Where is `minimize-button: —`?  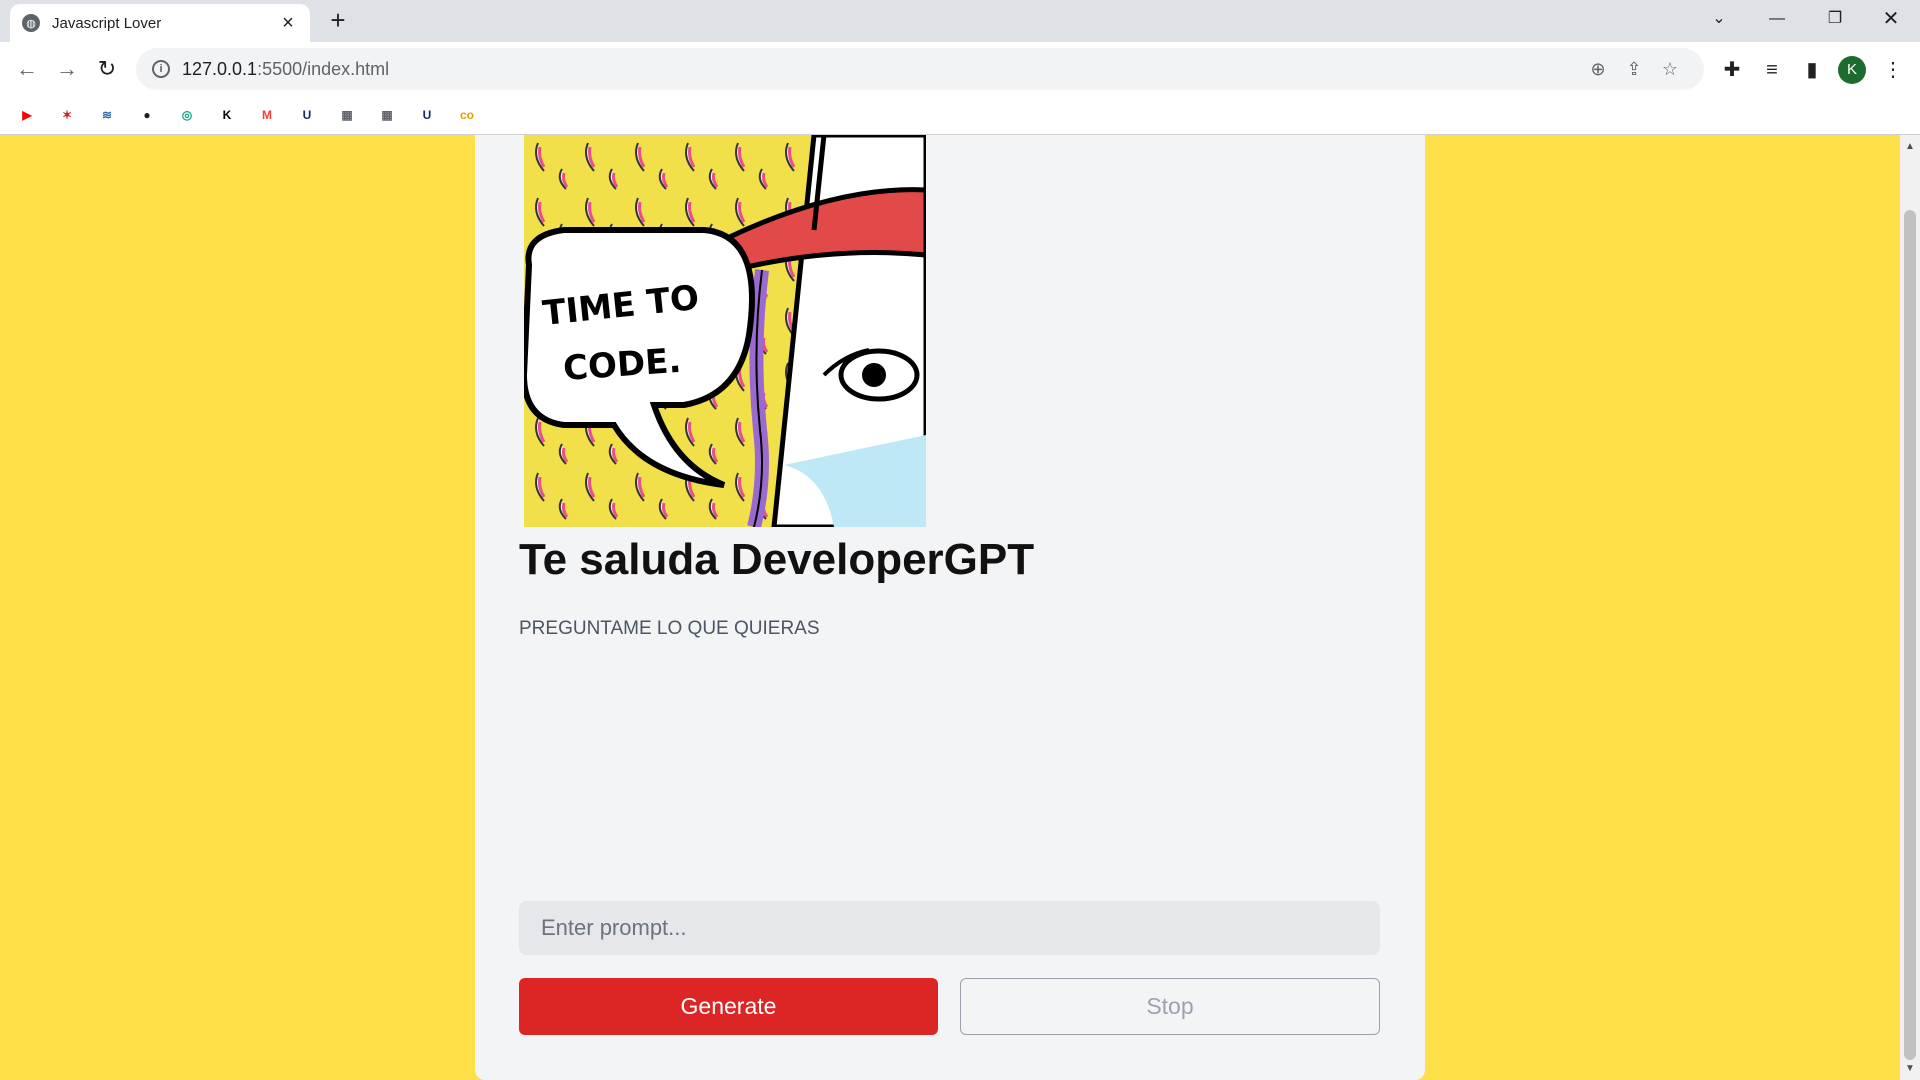 minimize-button: — is located at coordinates (1777, 19).